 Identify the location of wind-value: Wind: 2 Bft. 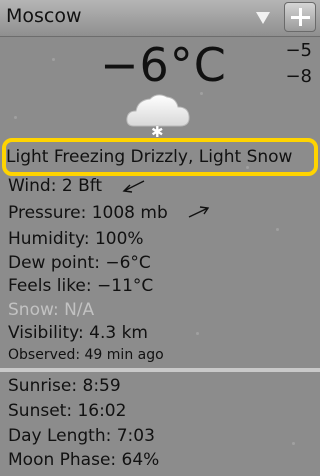
(55, 186).